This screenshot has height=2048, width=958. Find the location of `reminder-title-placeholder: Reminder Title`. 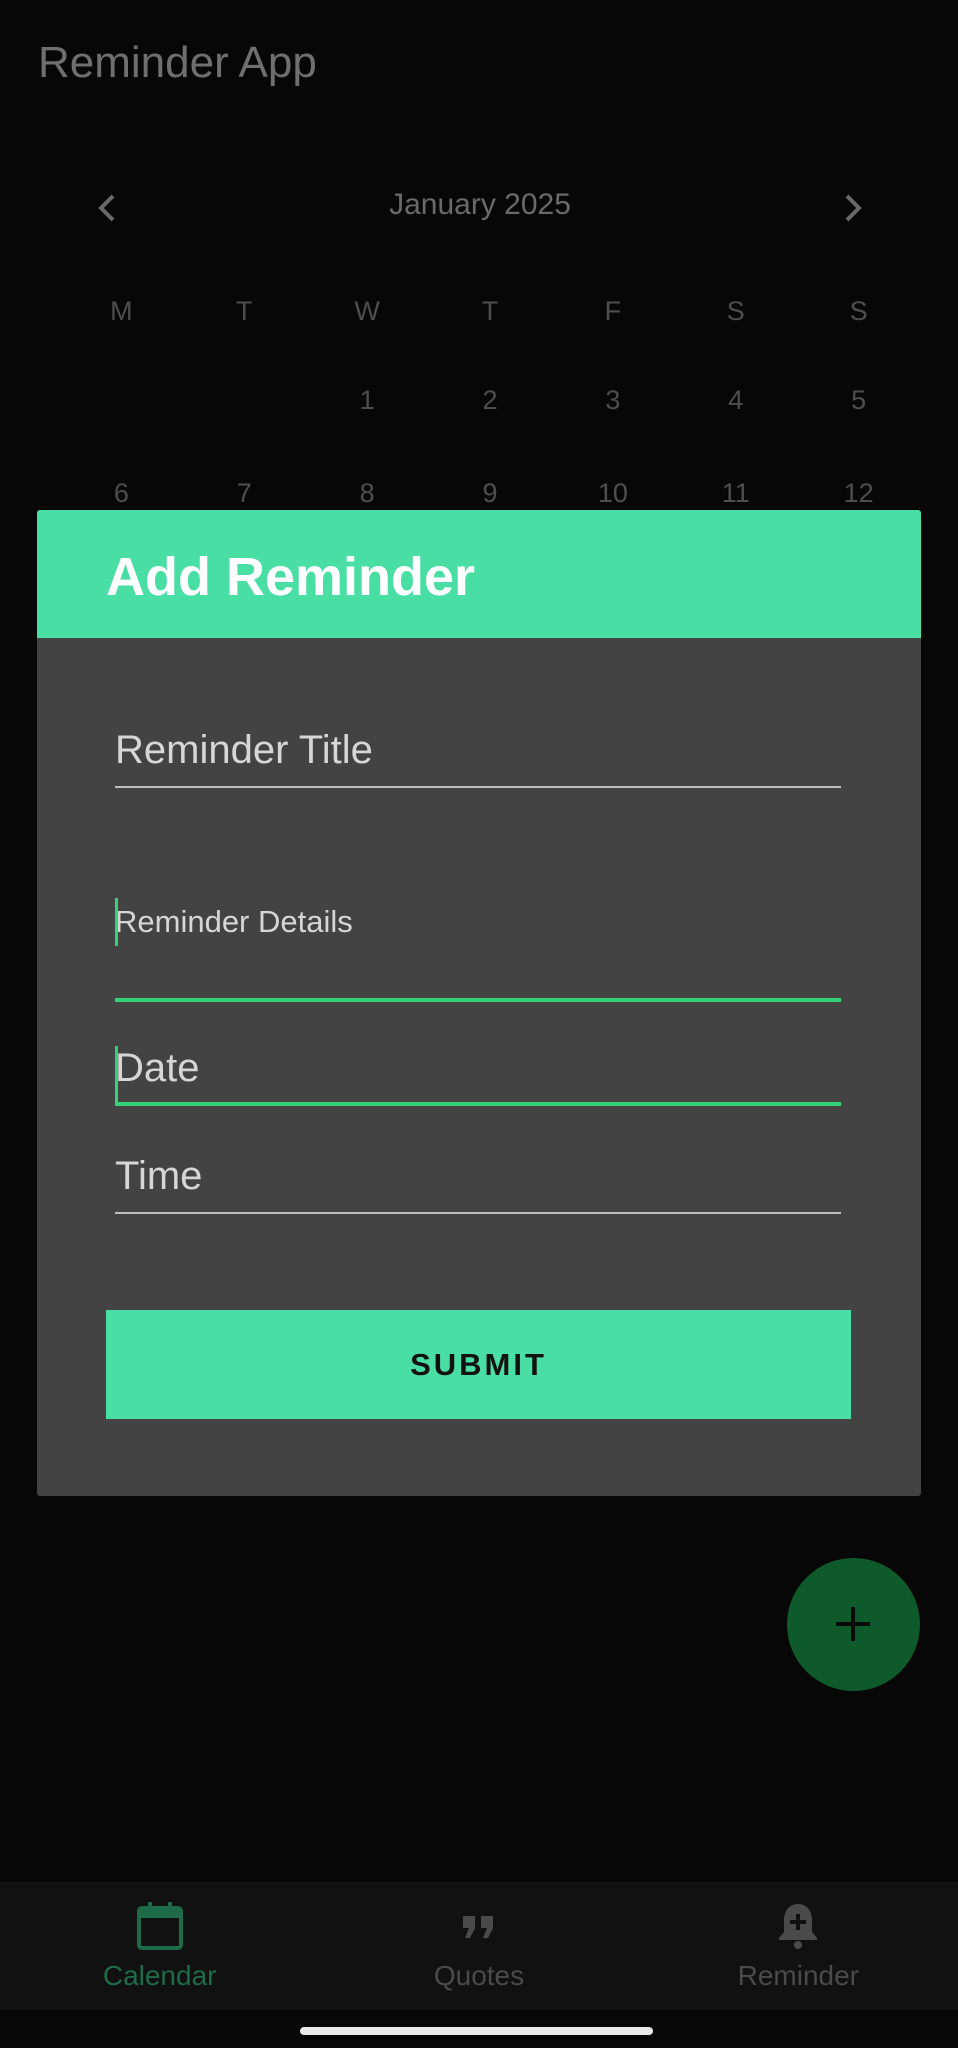

reminder-title-placeholder: Reminder Title is located at coordinates (244, 750).